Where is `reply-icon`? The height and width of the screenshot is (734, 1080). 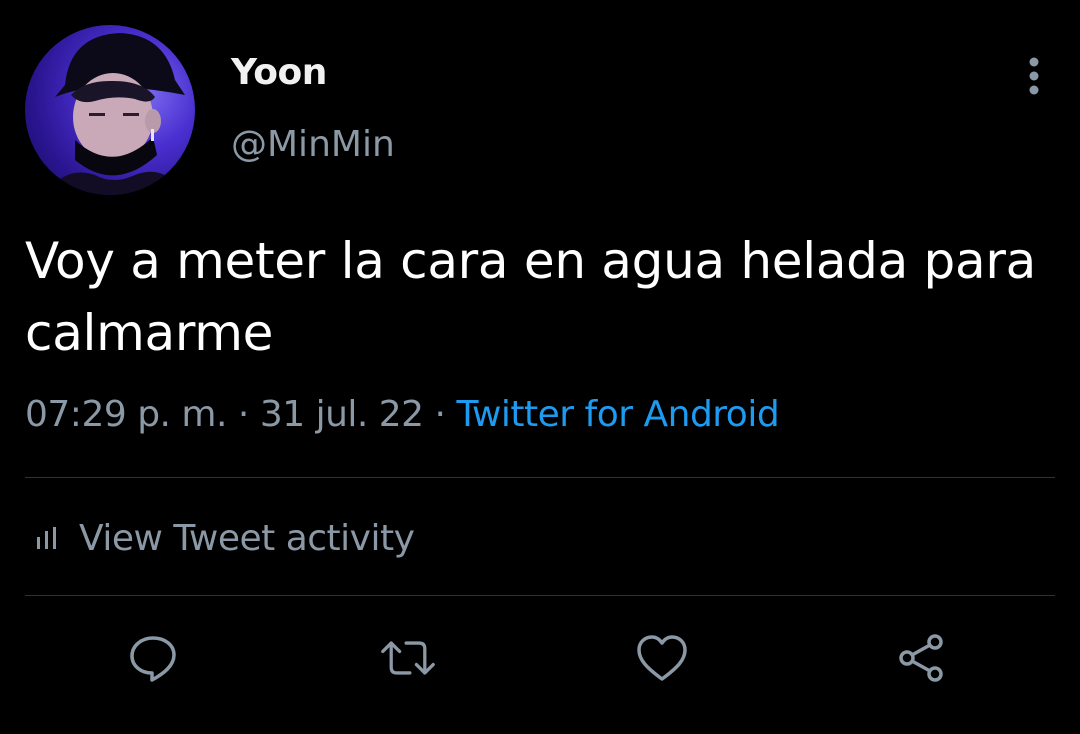
reply-icon is located at coordinates (153, 659).